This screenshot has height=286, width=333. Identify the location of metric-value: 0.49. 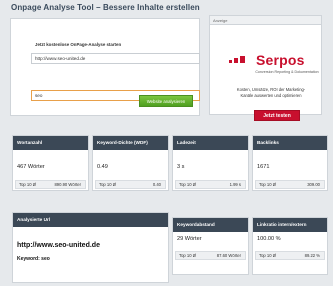
(102, 167).